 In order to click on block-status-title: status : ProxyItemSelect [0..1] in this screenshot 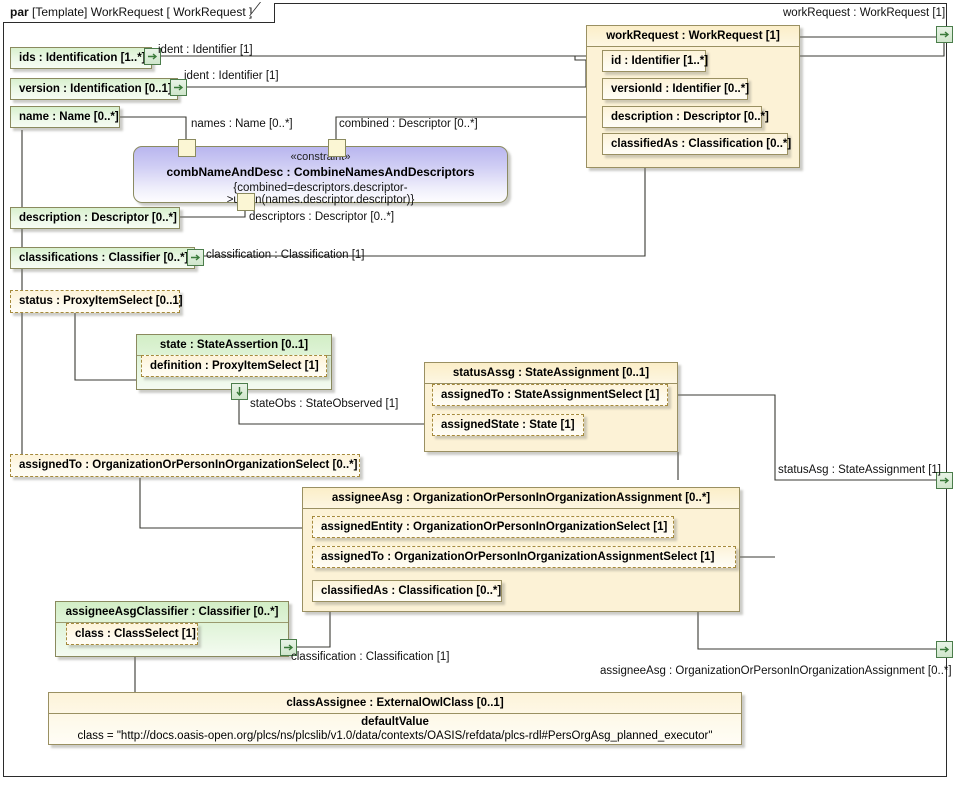, I will do `click(101, 301)`.